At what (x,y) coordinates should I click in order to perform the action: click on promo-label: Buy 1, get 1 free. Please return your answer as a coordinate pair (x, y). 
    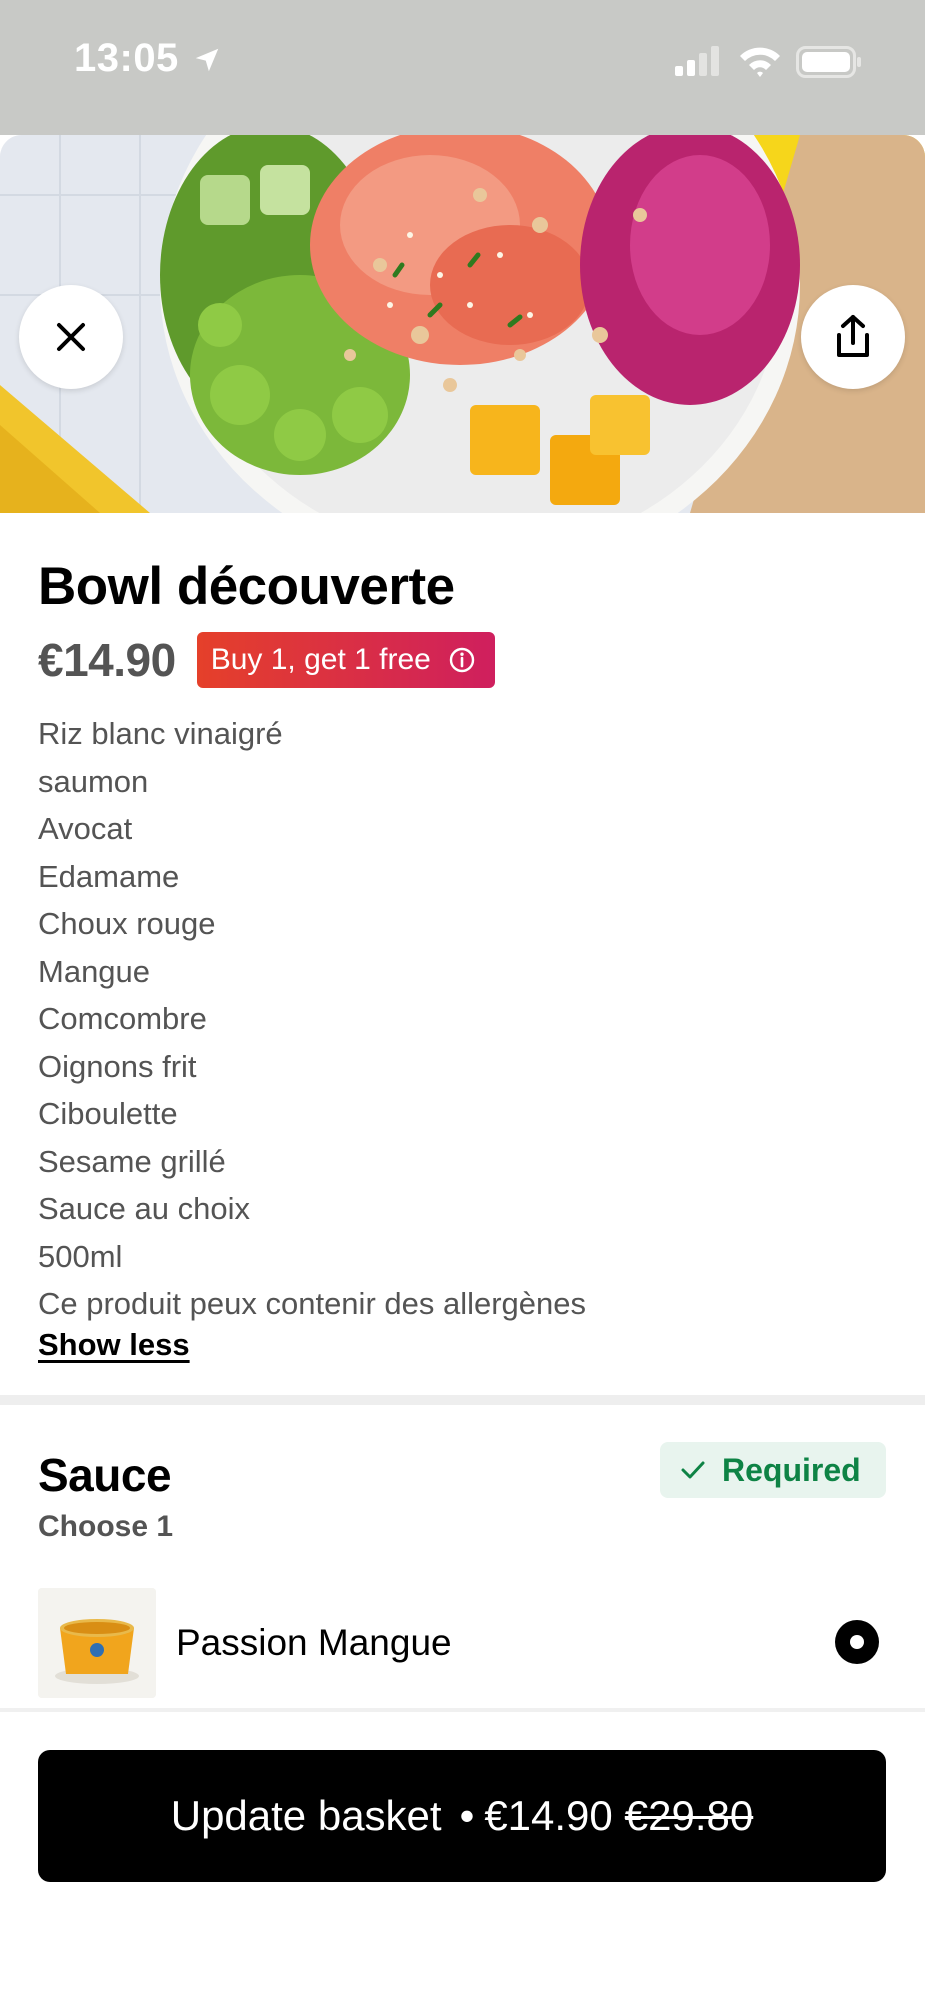
    Looking at the image, I should click on (320, 659).